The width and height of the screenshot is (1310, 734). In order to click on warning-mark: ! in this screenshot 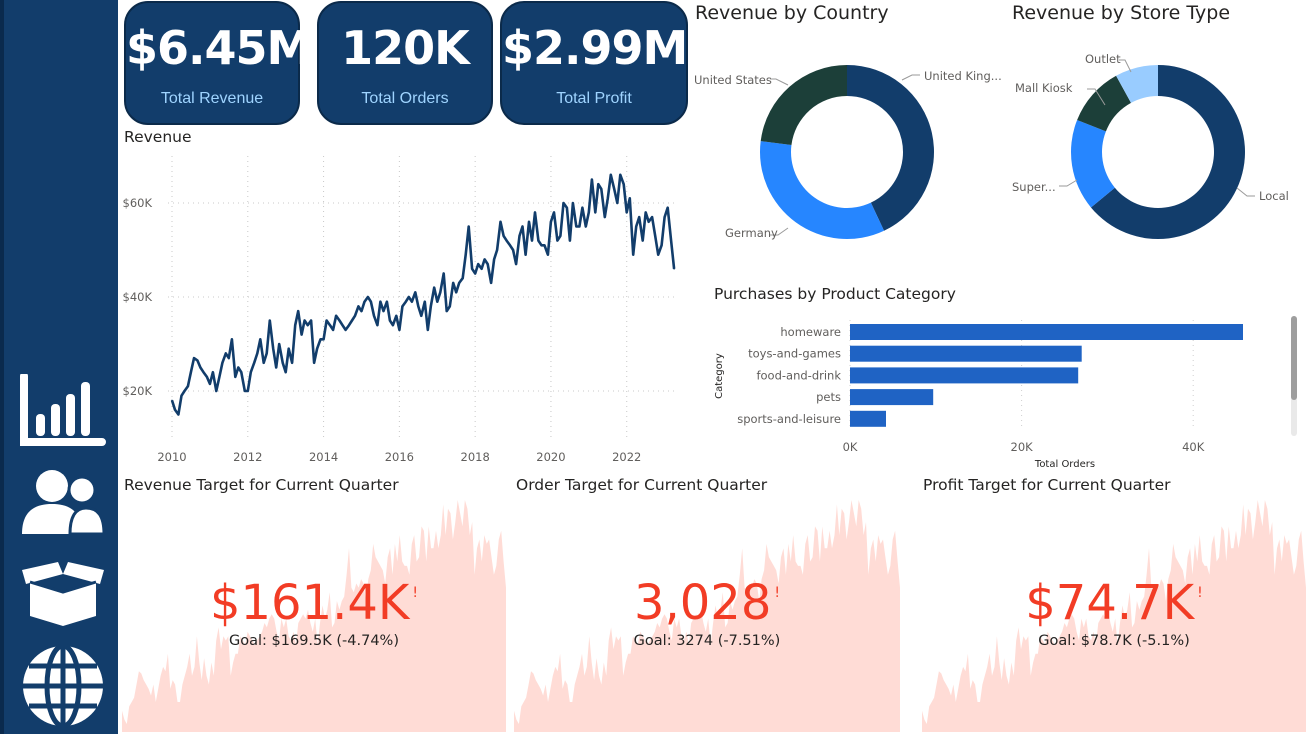, I will do `click(415, 593)`.